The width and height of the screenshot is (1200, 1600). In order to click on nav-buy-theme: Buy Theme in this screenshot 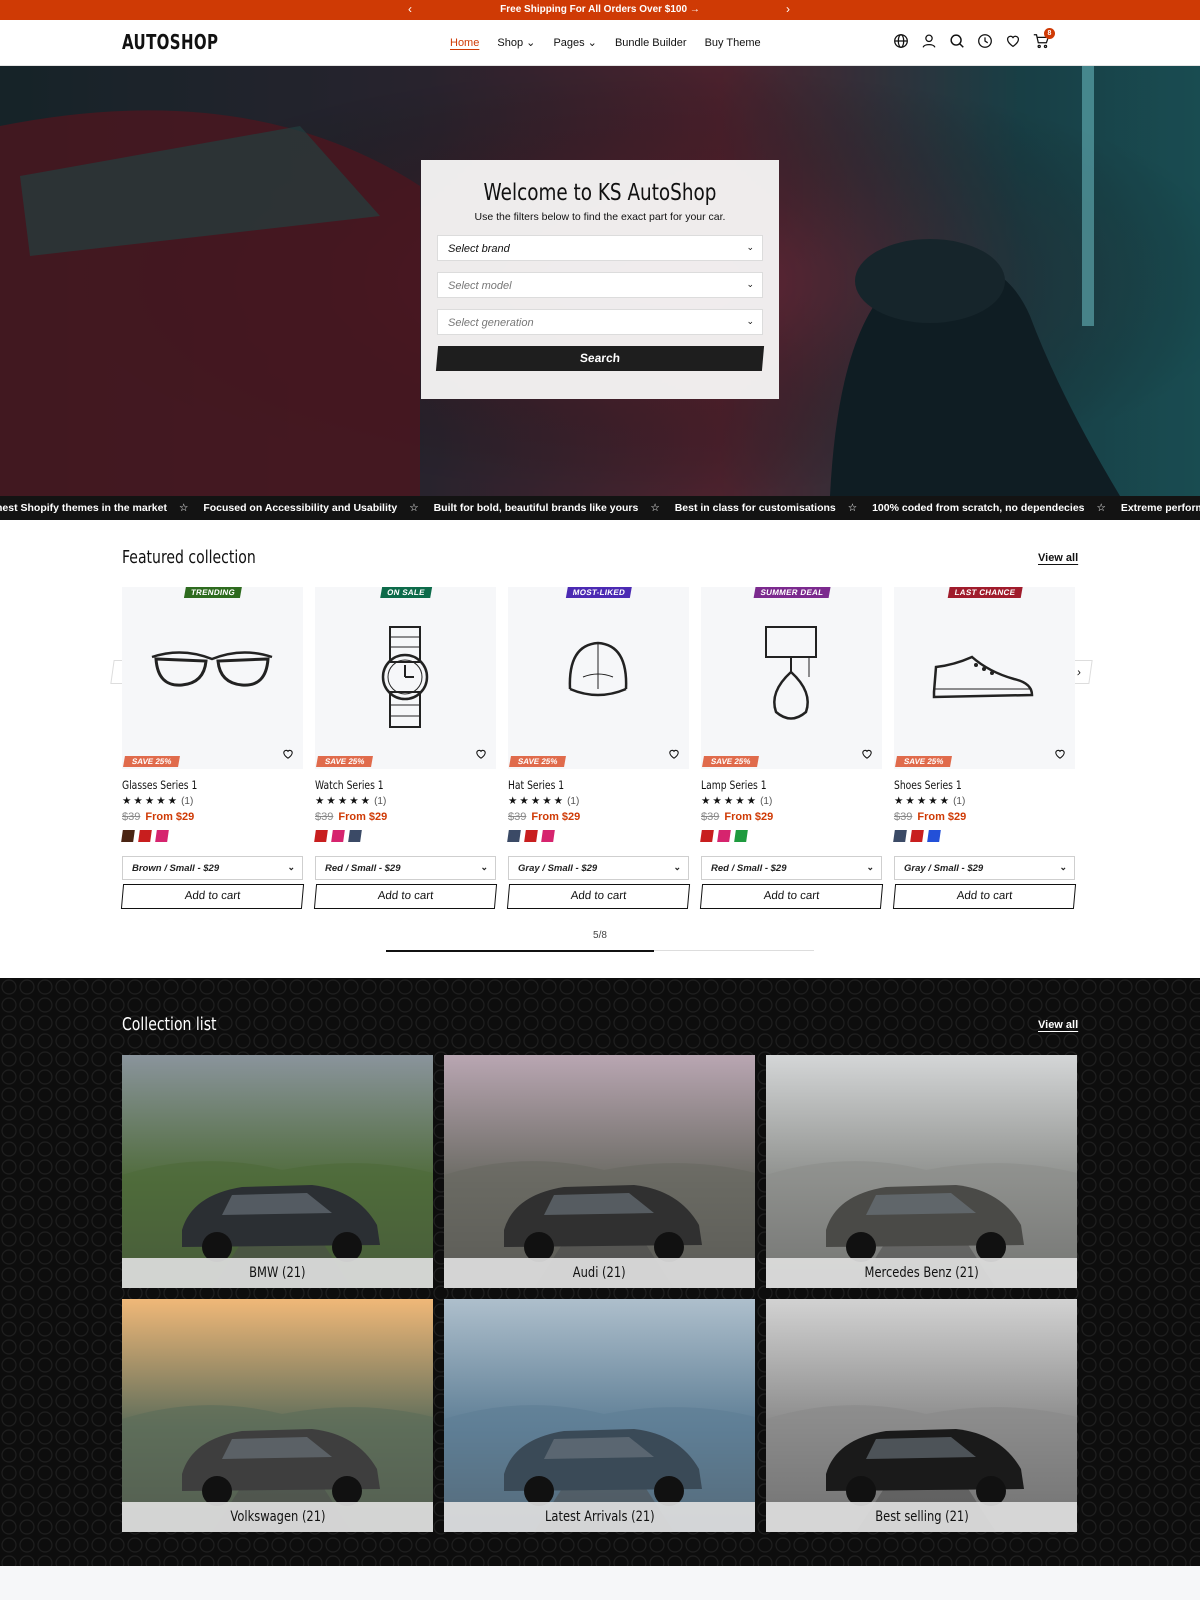, I will do `click(733, 43)`.